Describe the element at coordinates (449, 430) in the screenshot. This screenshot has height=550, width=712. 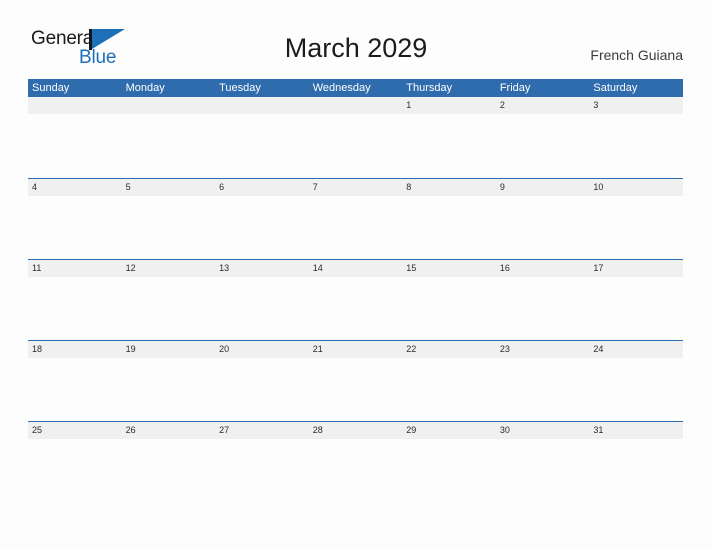
I see `day-cell: 29` at that location.